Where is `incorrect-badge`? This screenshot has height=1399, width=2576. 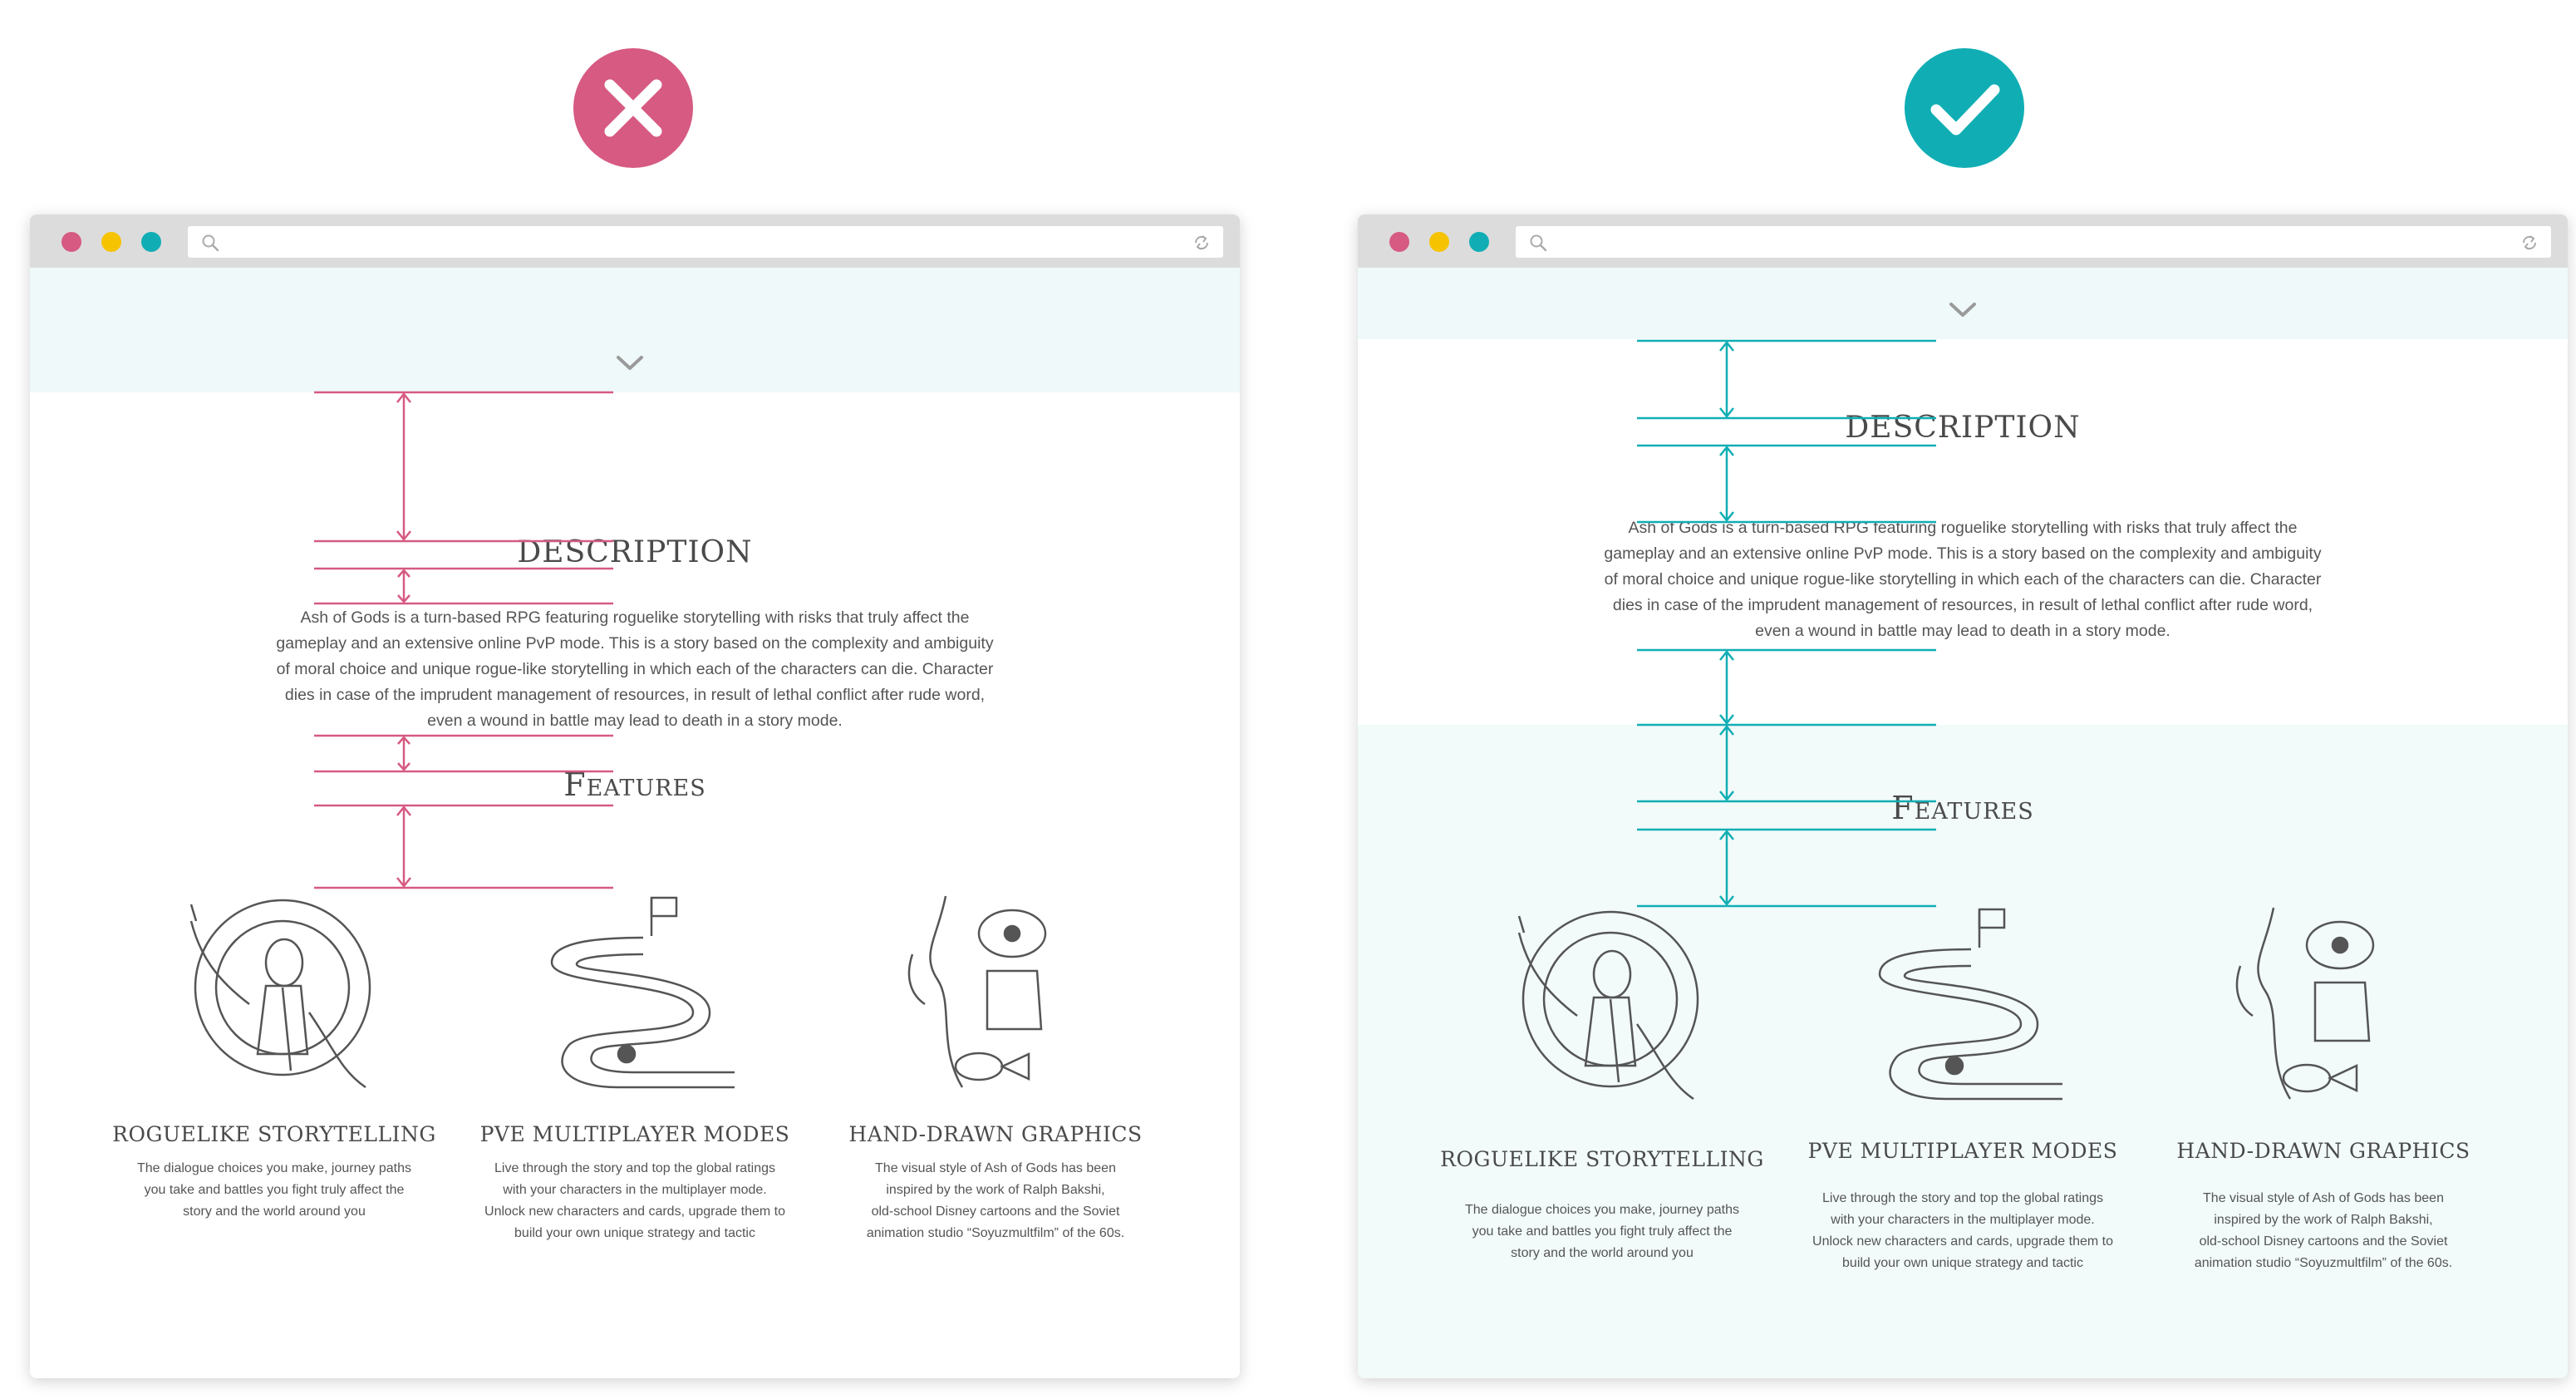
incorrect-badge is located at coordinates (633, 108).